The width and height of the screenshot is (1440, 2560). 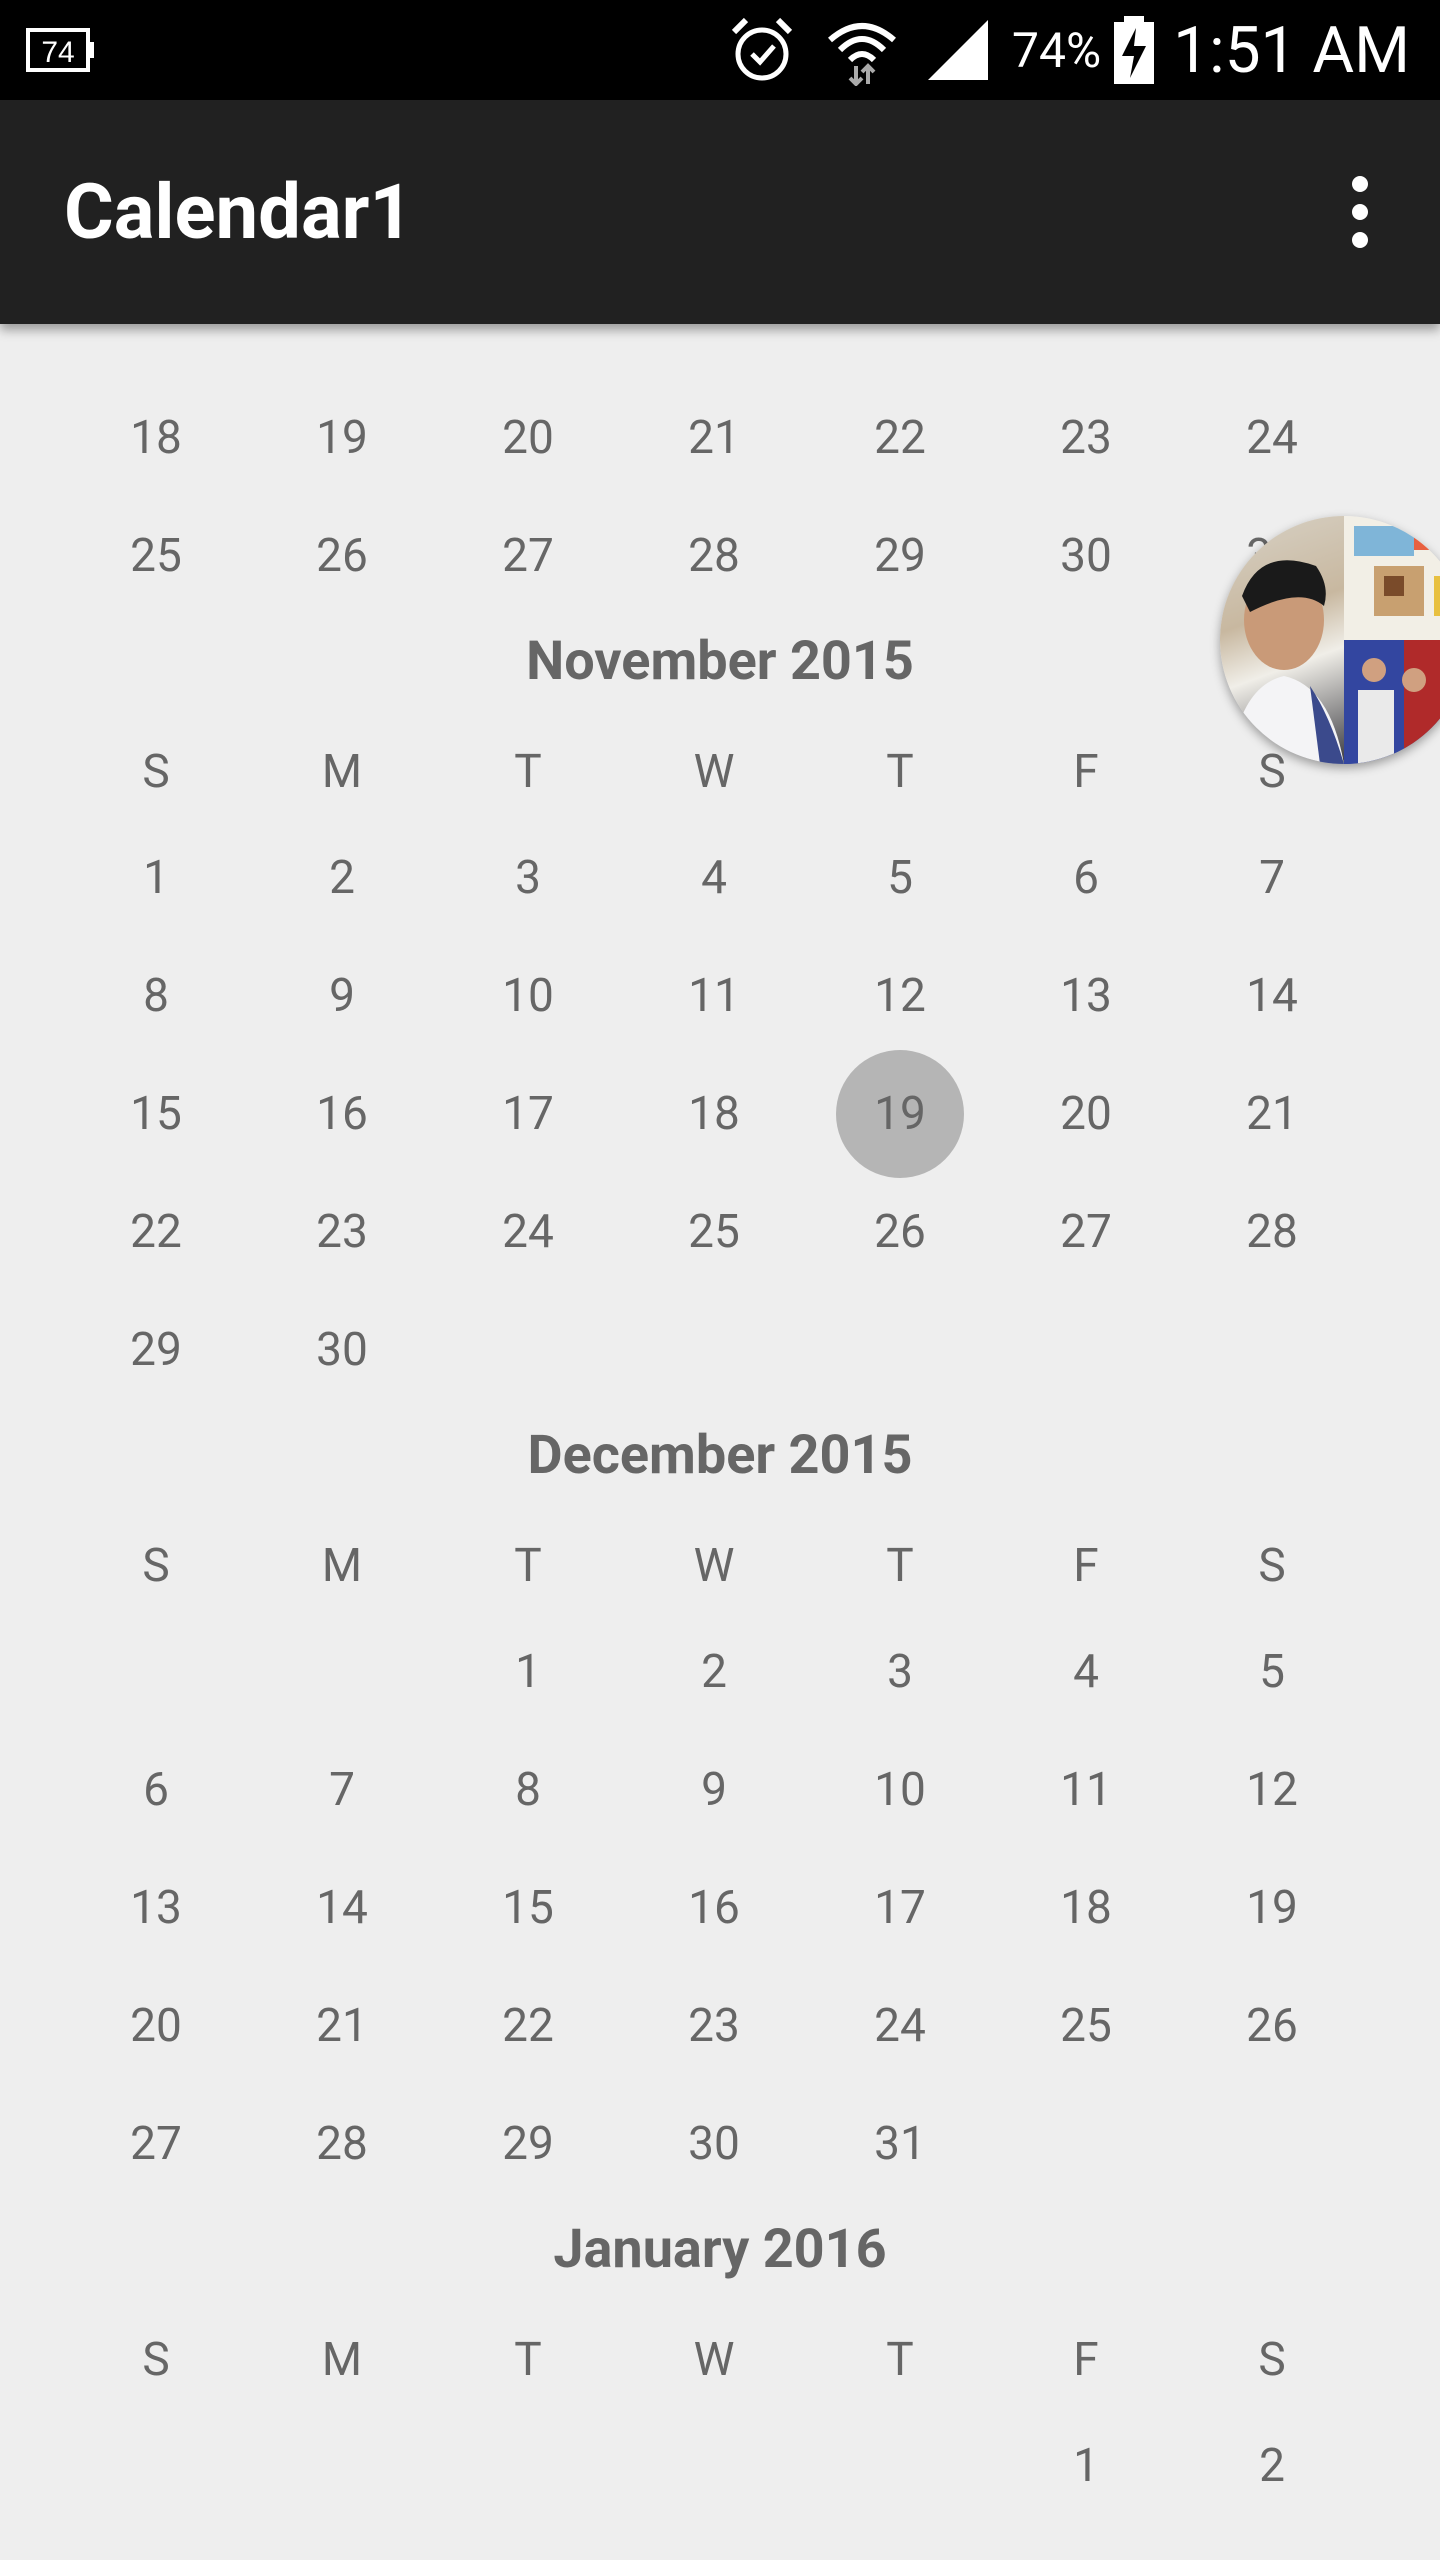 I want to click on month-title: January 2016, so click(x=720, y=2249).